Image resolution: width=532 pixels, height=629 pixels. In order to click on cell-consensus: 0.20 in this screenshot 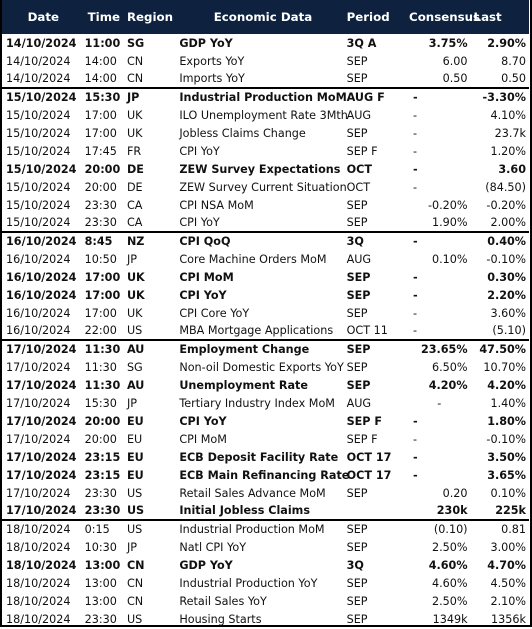, I will do `click(455, 493)`.